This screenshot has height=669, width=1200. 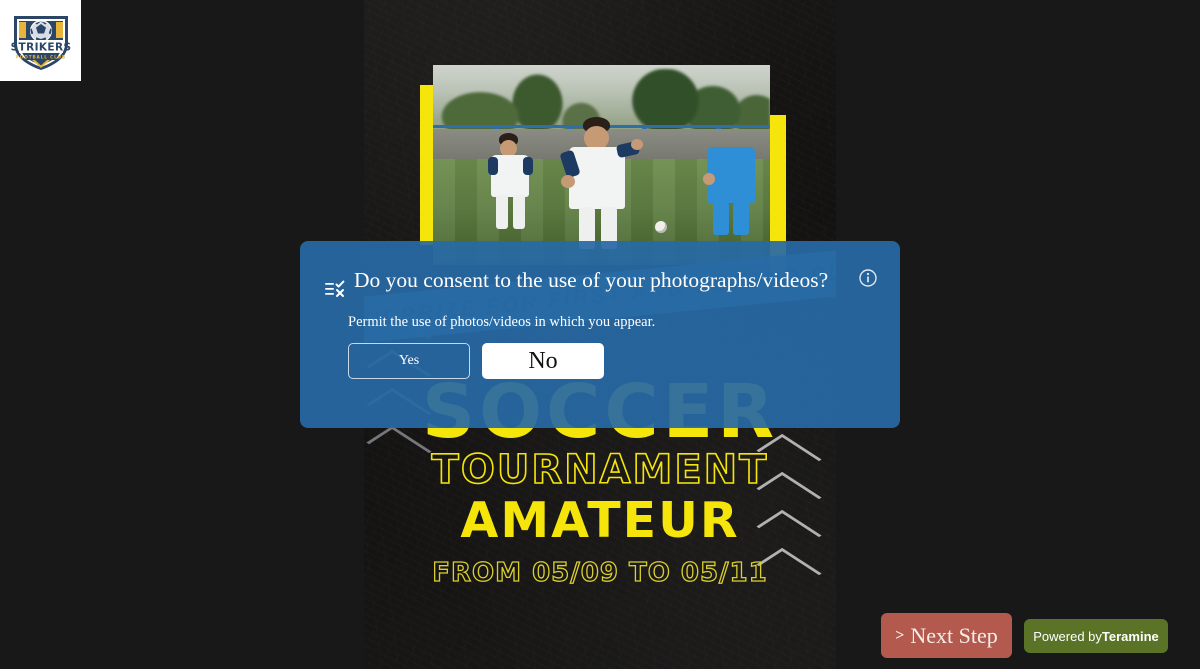 I want to click on svg-text: FOOTBALL CLUB, so click(x=41, y=56).